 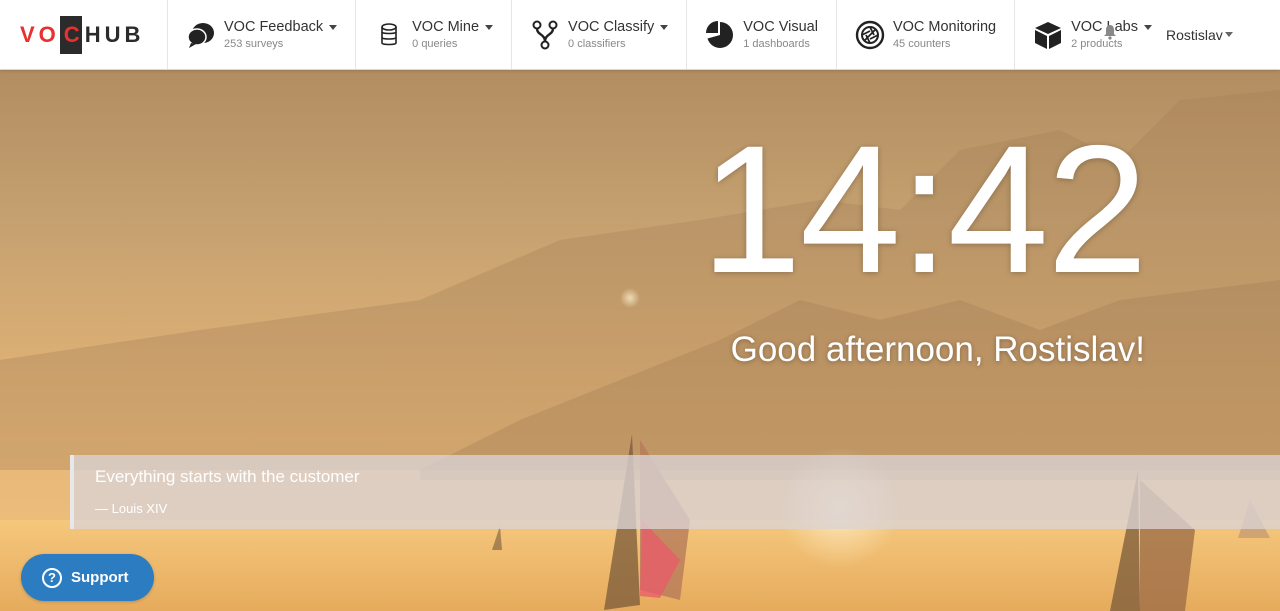 I want to click on nav-label: VOC Feedback, so click(x=274, y=26).